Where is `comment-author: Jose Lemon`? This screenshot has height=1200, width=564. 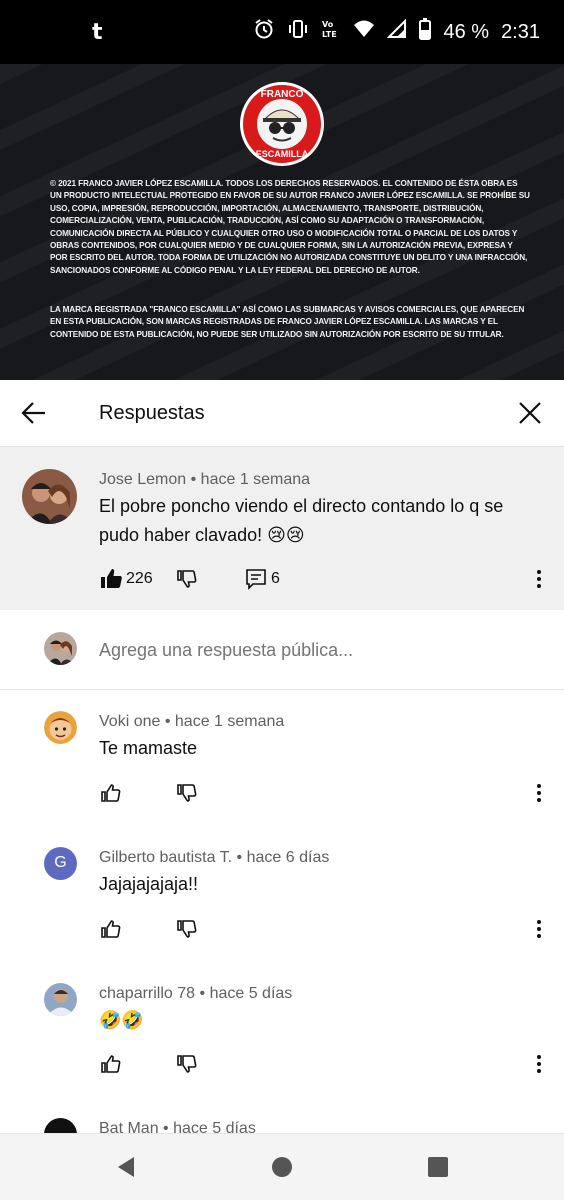 comment-author: Jose Lemon is located at coordinates (142, 479).